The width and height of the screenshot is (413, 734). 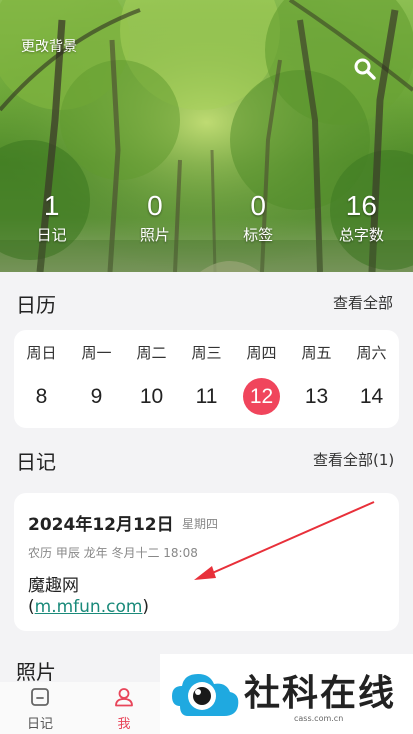 I want to click on person-icon, so click(x=124, y=697).